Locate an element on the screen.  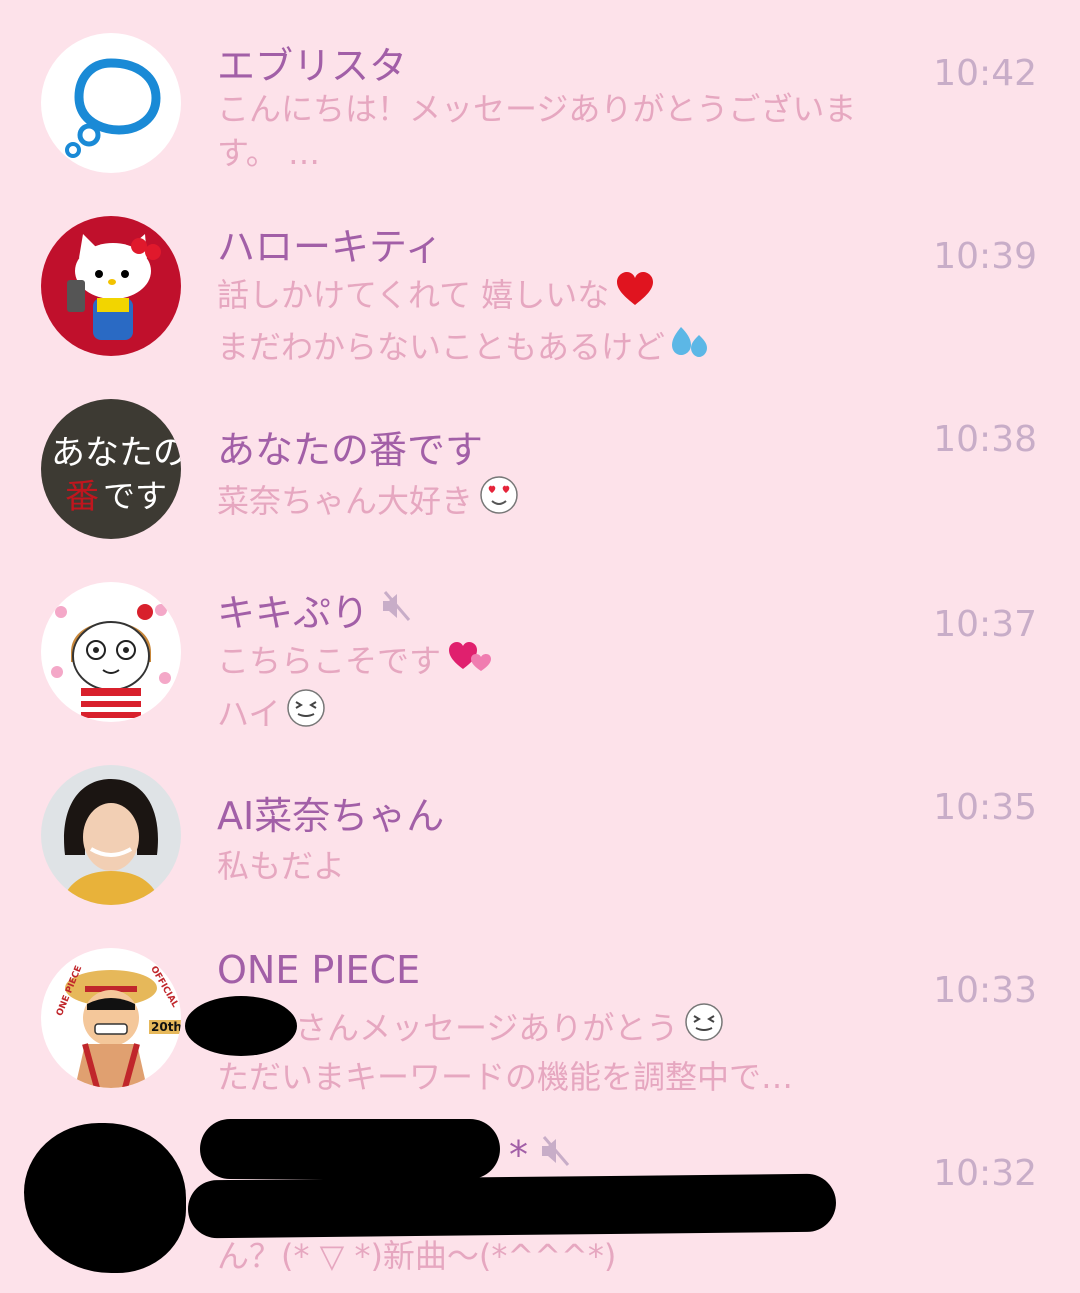
chat-name: エブリスタ is located at coordinates (312, 66).